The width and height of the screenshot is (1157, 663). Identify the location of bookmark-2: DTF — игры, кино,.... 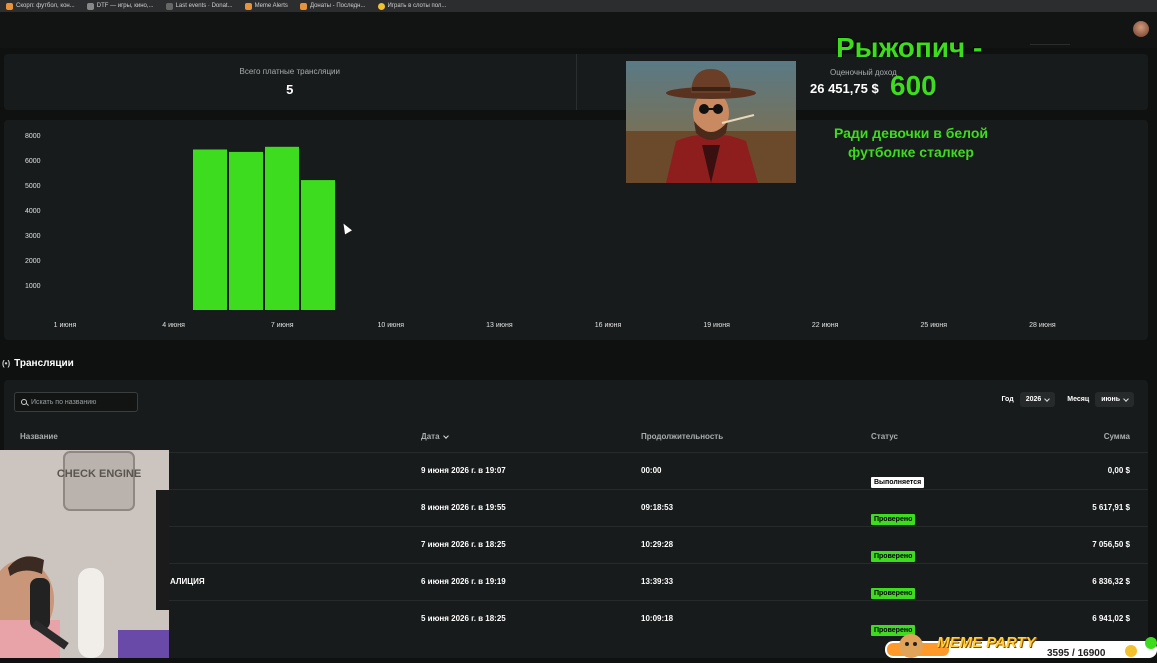
(120, 6).